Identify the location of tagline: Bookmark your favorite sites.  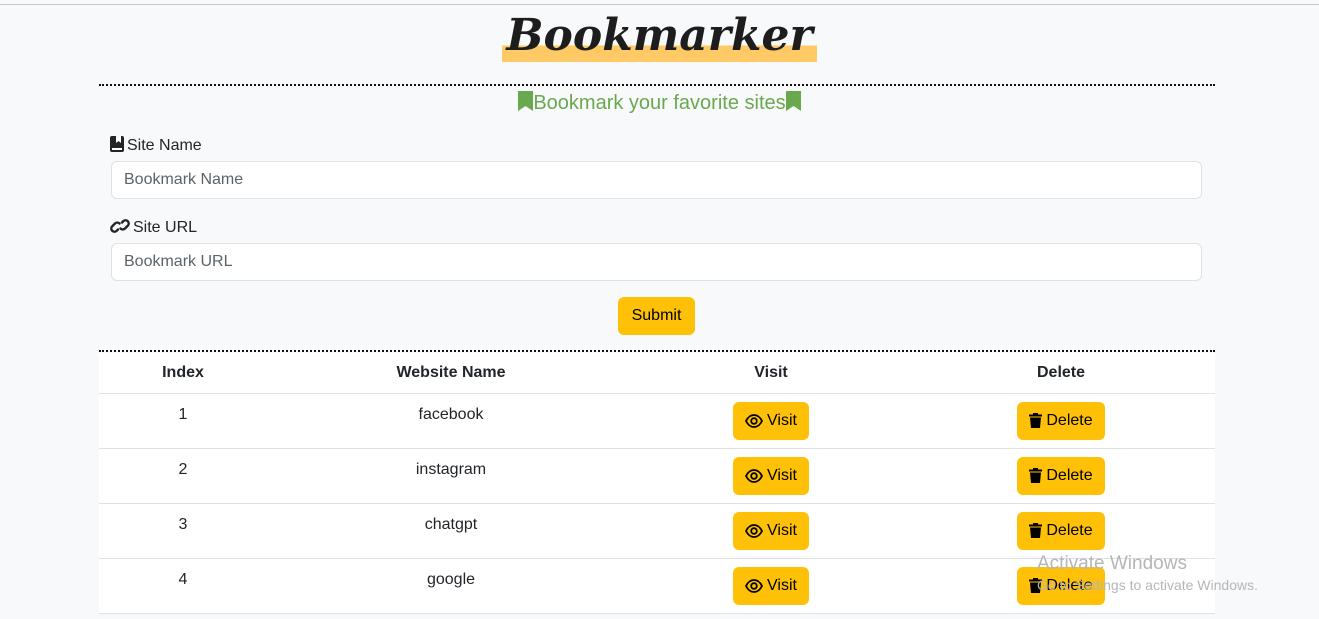
(659, 104).